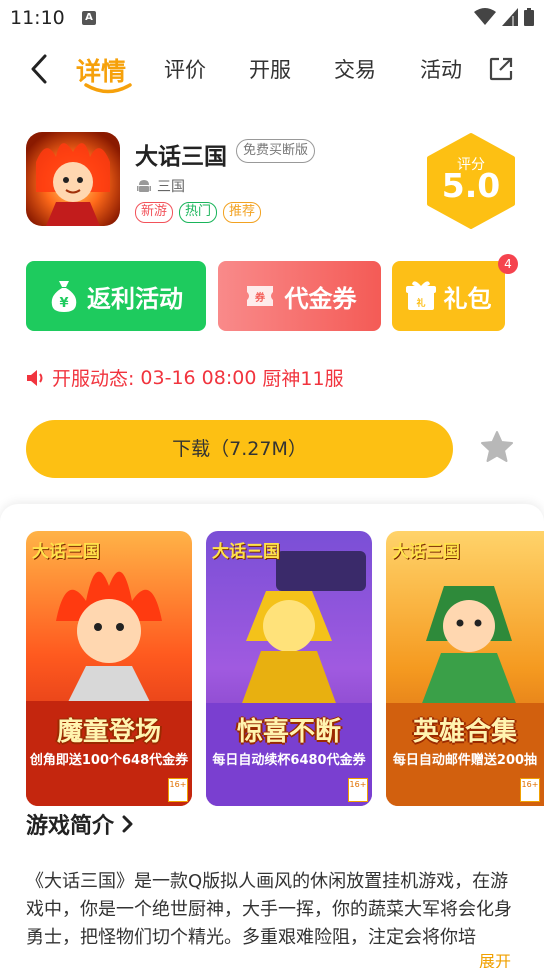 This screenshot has height=968, width=544. Describe the element at coordinates (485, 16) in the screenshot. I see `wifi-icon` at that location.